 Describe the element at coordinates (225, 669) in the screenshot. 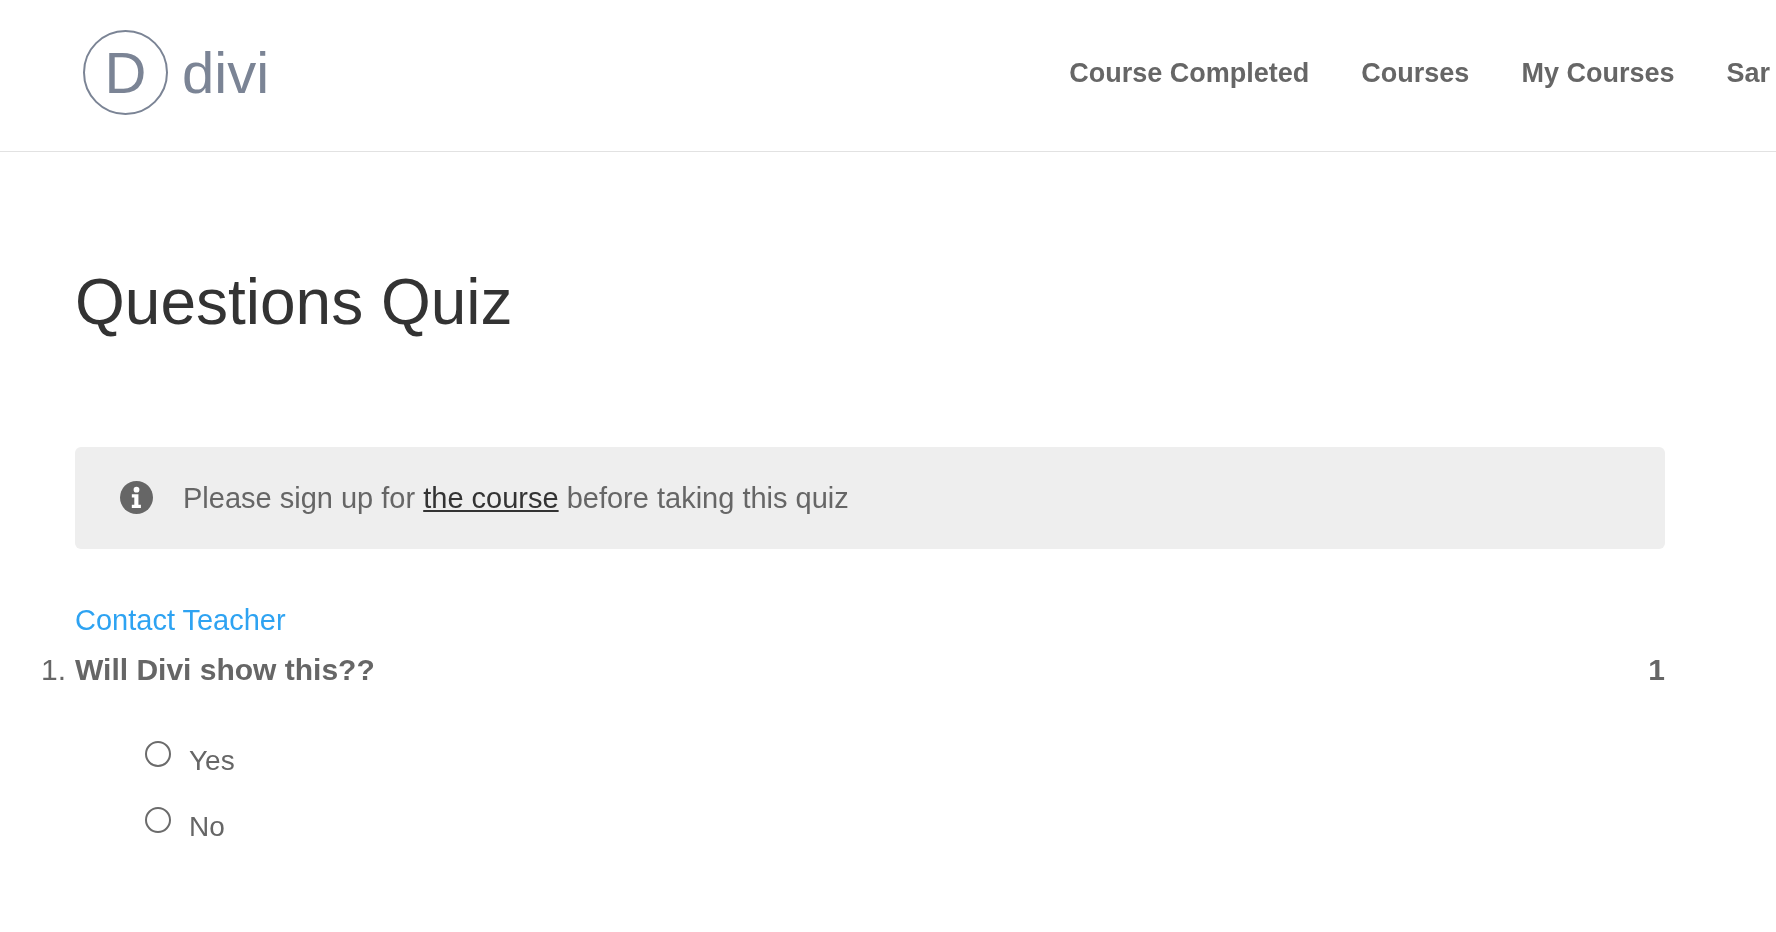

I see `question-text: Will Divi show this??` at that location.